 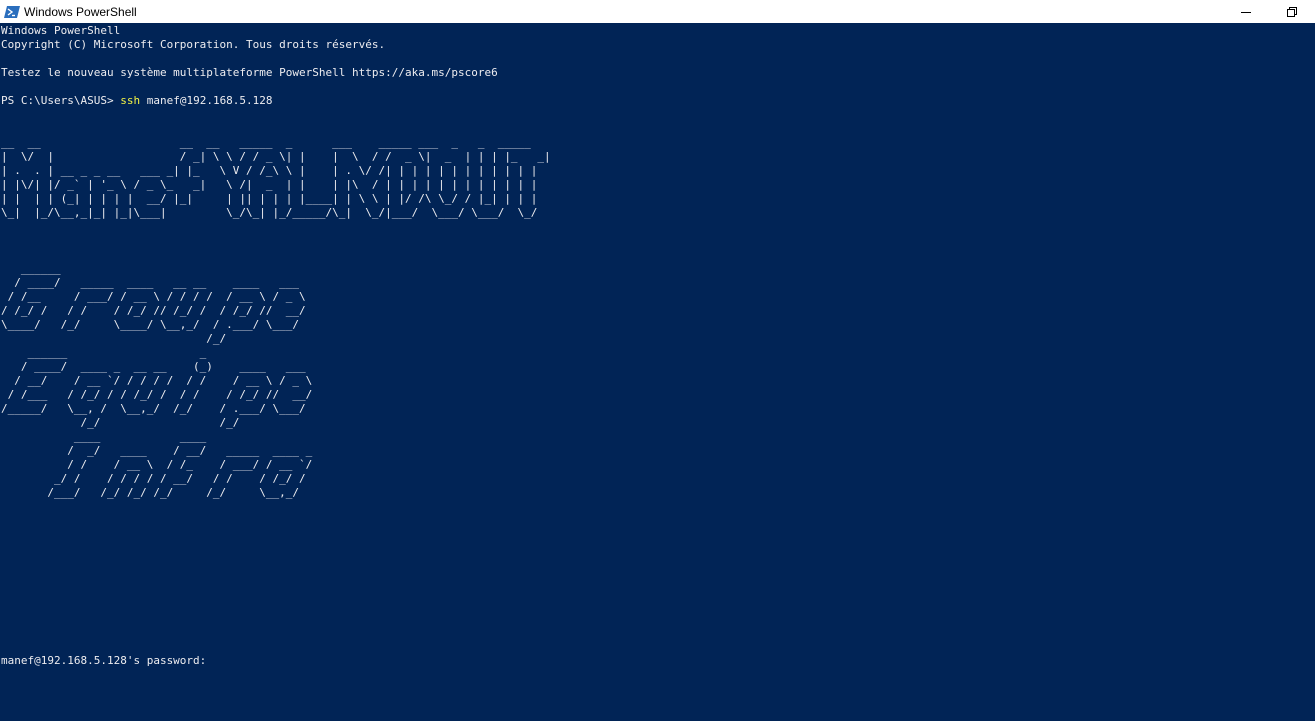 I want to click on command-args: manef@192.168.5.128, so click(x=206, y=100).